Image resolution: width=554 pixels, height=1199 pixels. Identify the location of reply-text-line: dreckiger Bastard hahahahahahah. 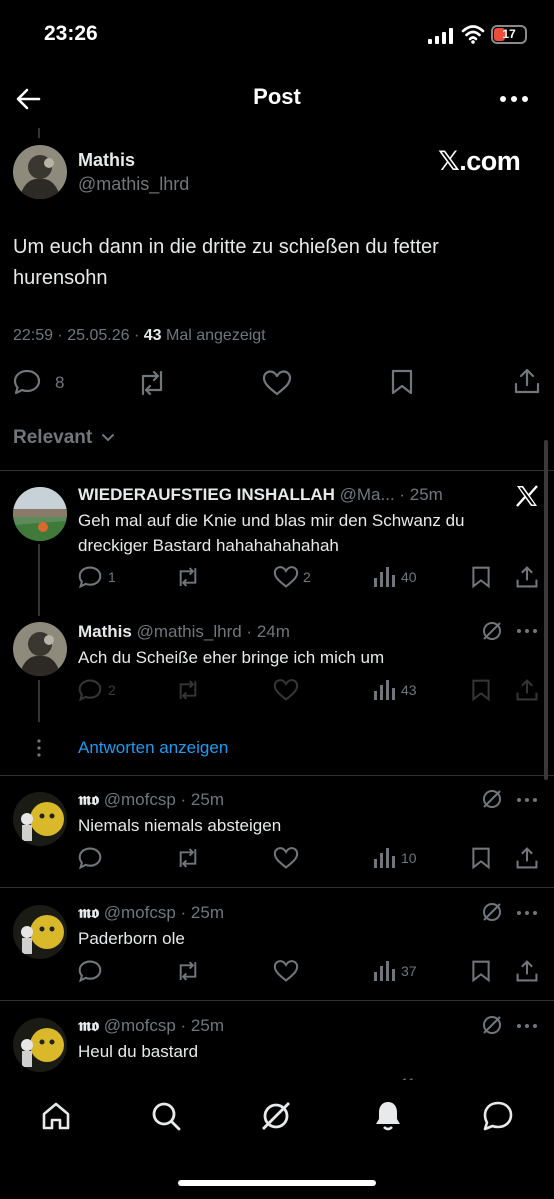
(208, 545).